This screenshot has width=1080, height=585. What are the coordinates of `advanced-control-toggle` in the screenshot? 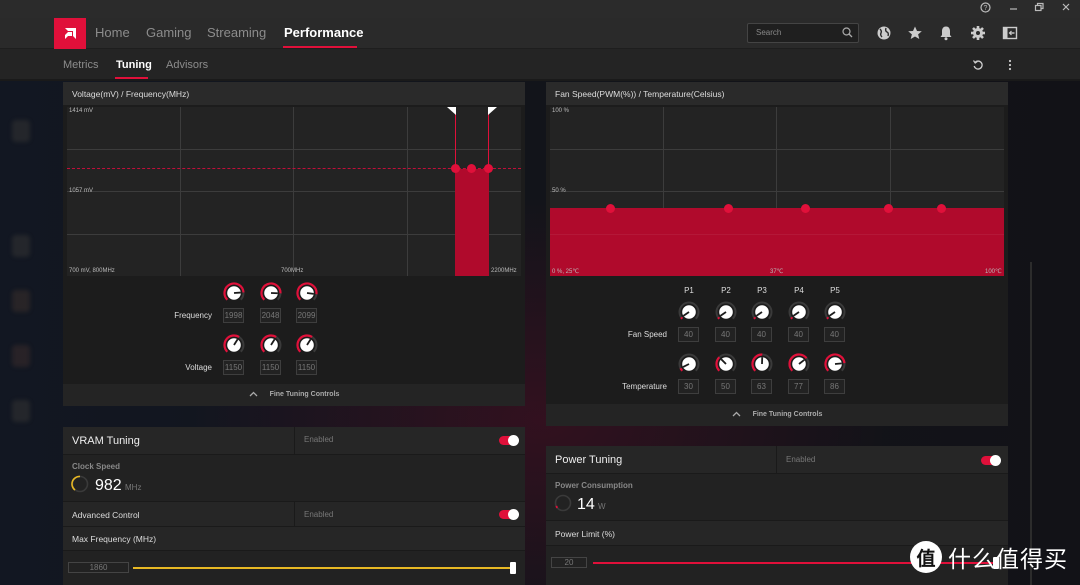 It's located at (509, 514).